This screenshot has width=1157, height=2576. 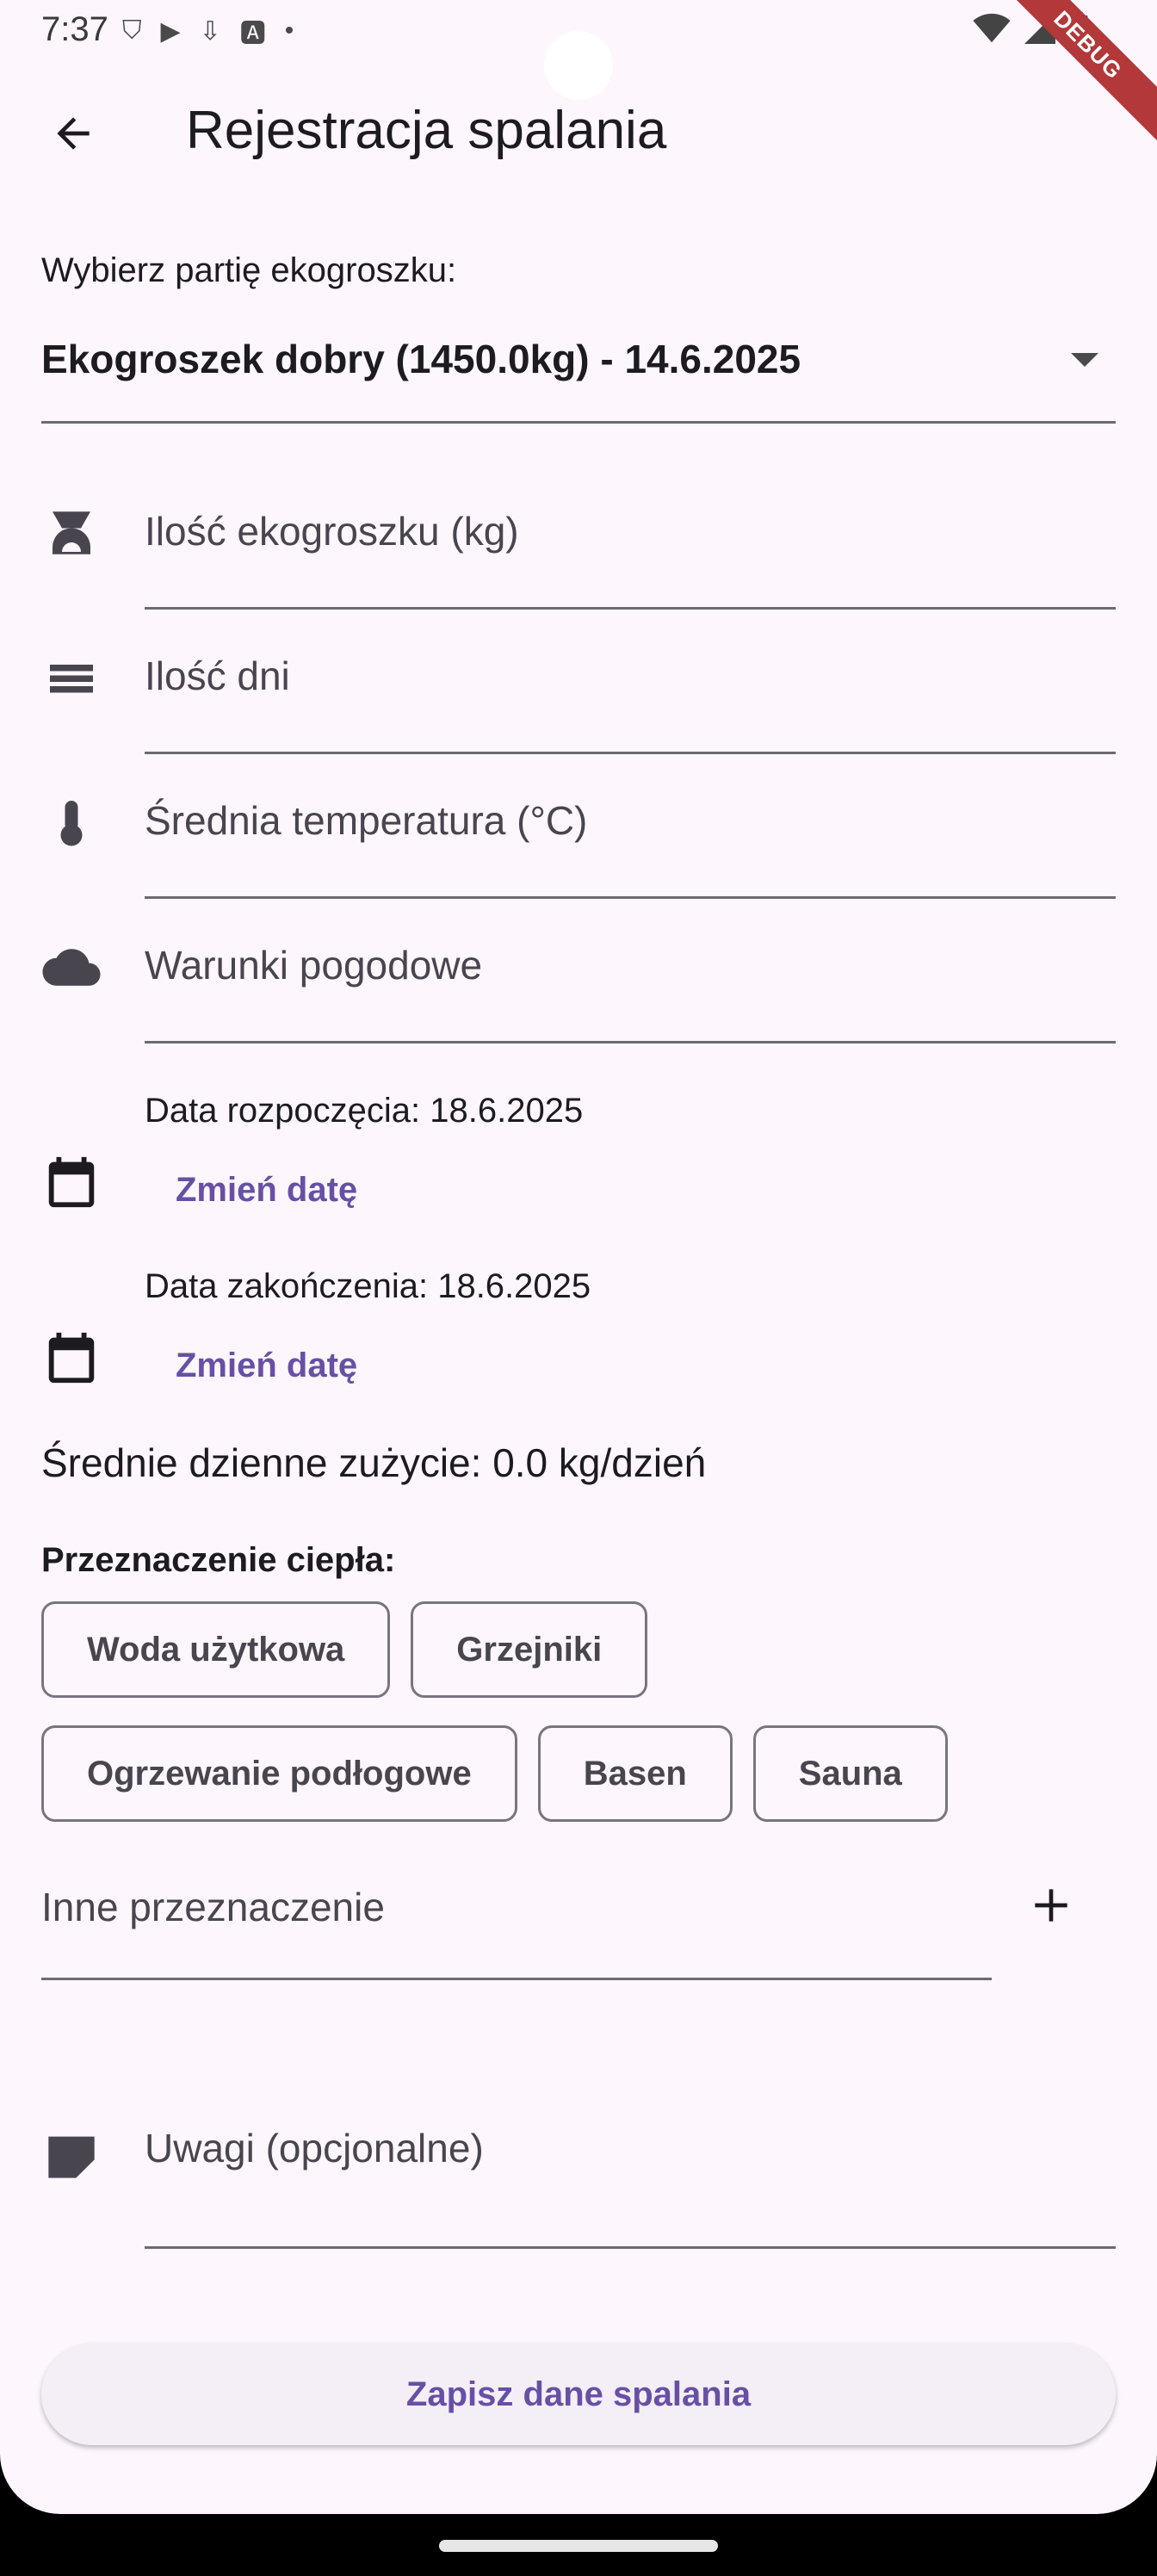 What do you see at coordinates (427, 131) in the screenshot?
I see `page-title: Rejestracja spalania` at bounding box center [427, 131].